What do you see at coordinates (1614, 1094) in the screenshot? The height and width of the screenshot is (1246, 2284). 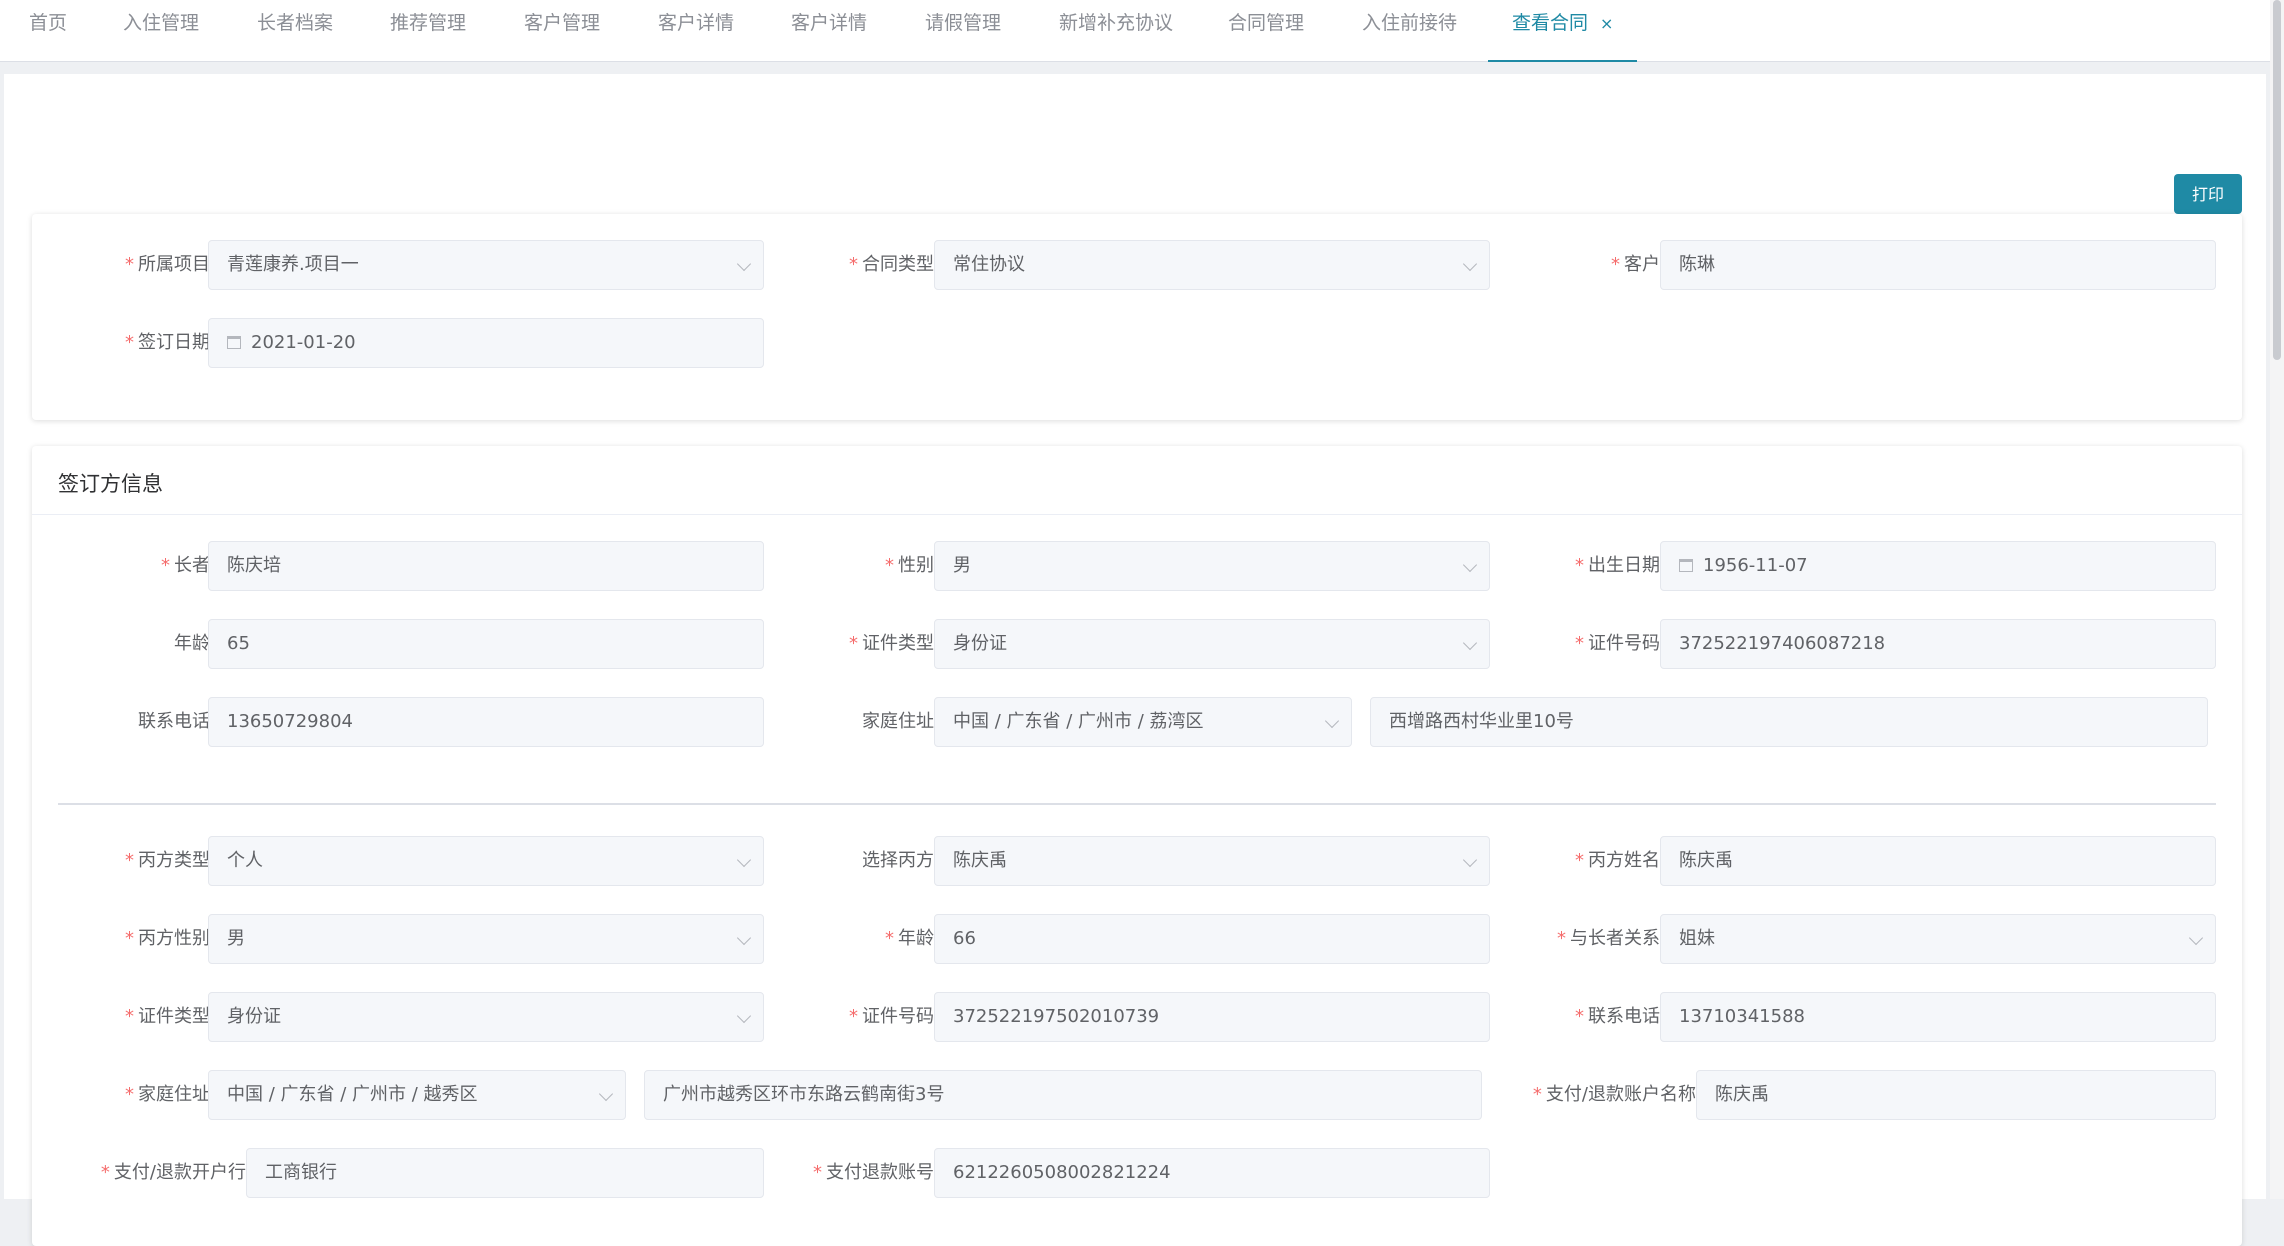 I see `account-name-label: * 支付/退款账户名称` at bounding box center [1614, 1094].